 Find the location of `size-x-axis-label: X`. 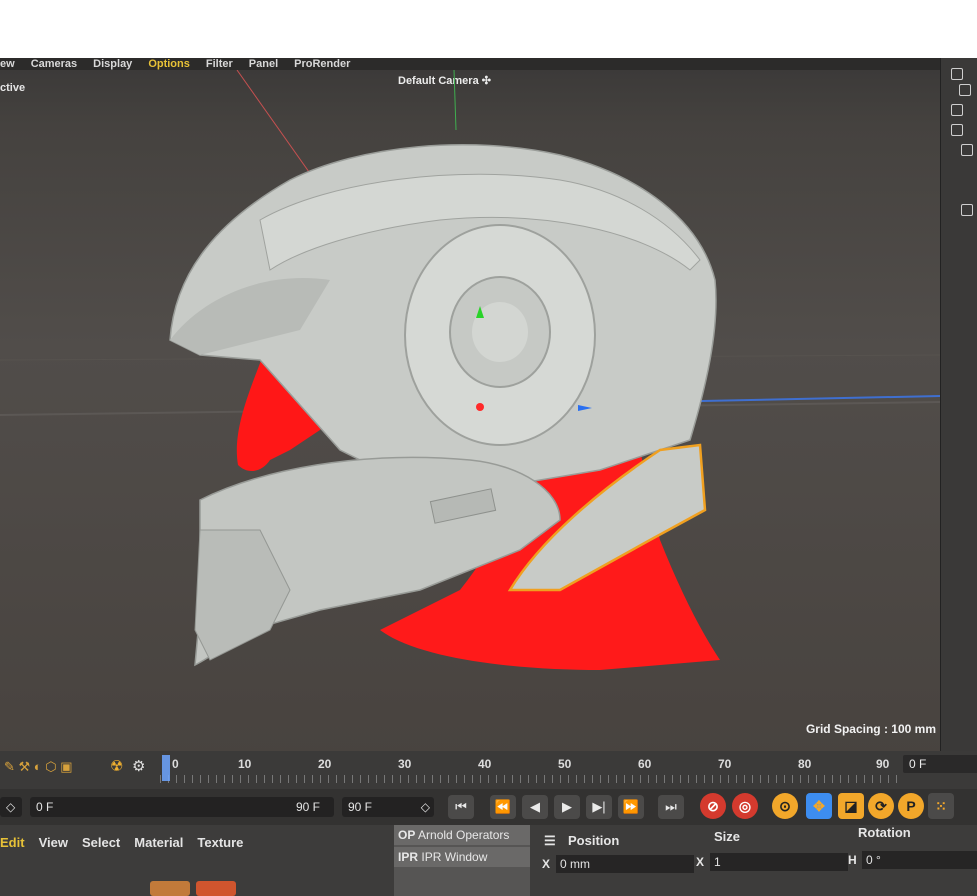

size-x-axis-label: X is located at coordinates (700, 862).